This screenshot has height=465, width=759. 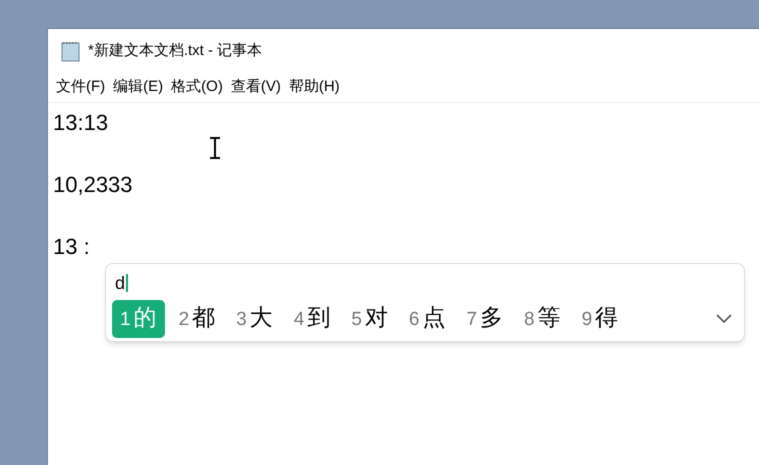 What do you see at coordinates (600, 319) in the screenshot?
I see `candidate-item: 9得` at bounding box center [600, 319].